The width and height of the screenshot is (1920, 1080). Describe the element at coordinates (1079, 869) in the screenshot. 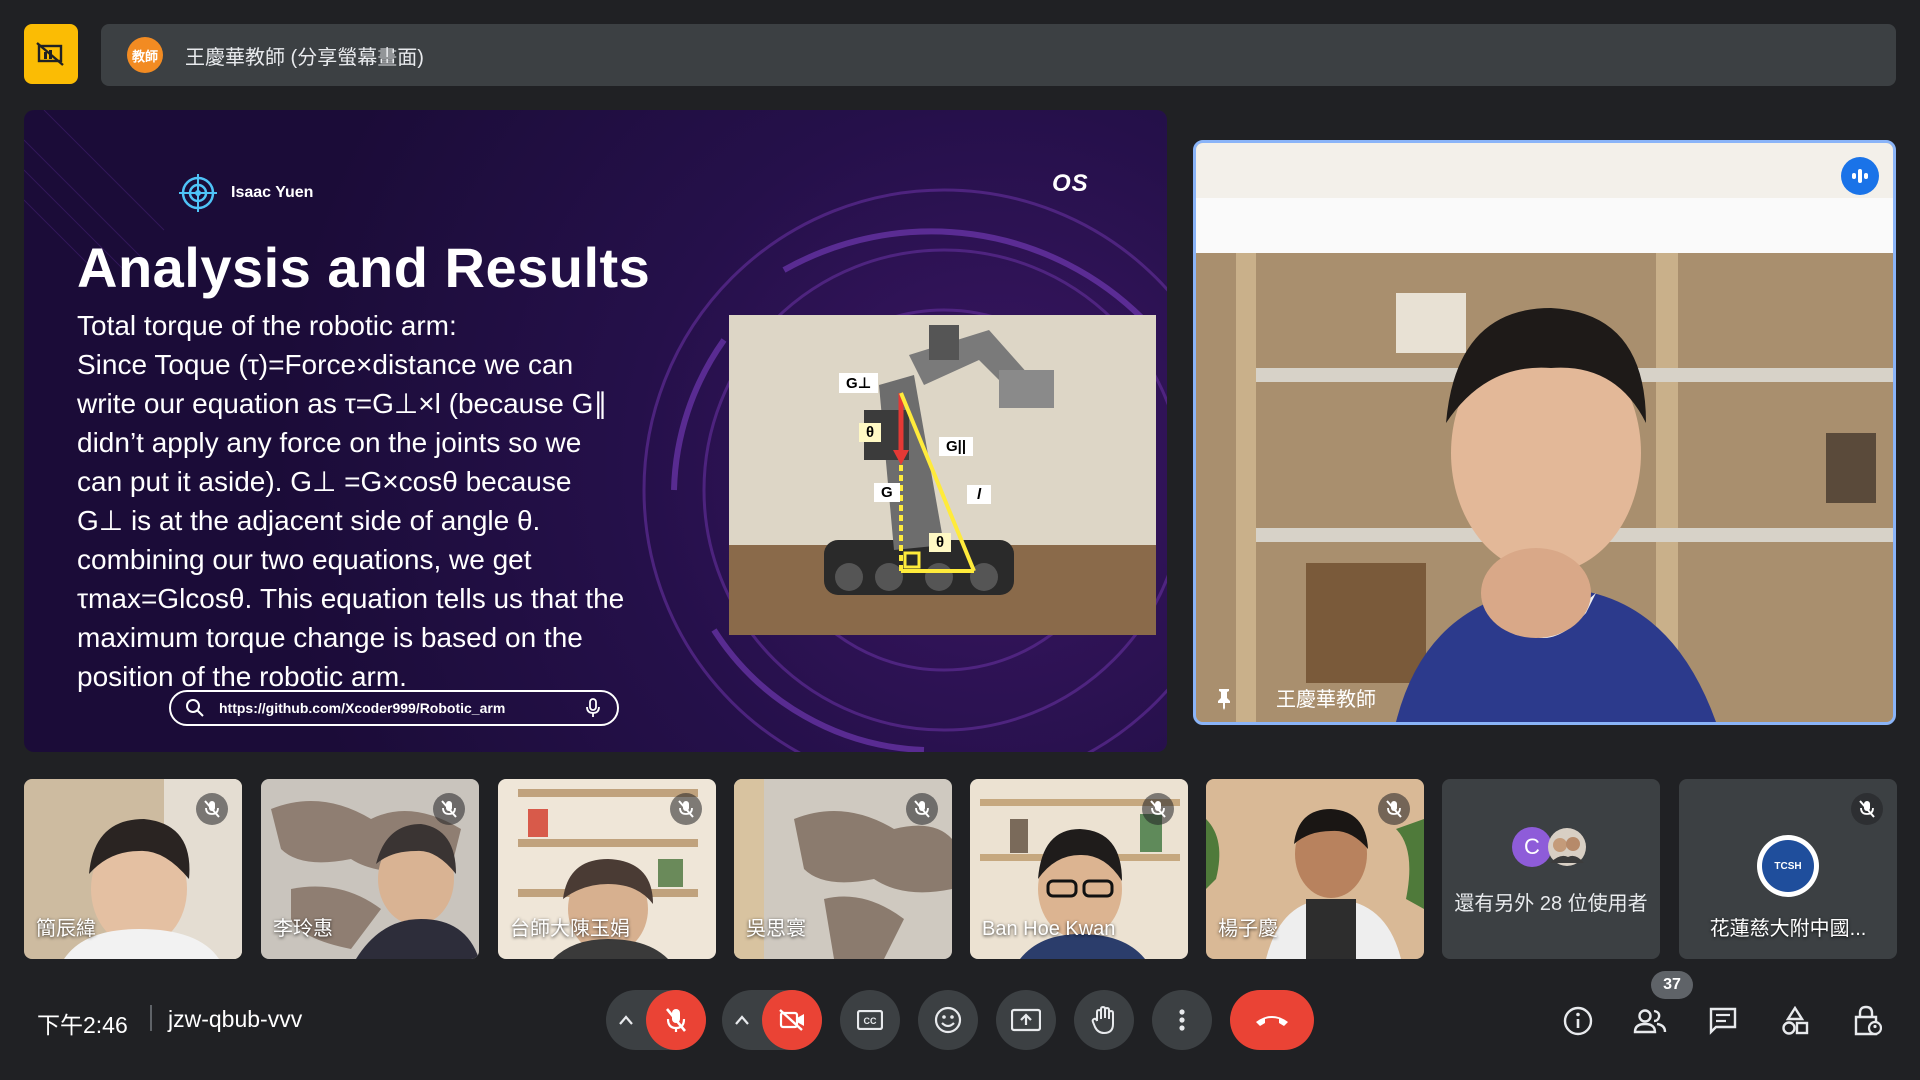

I see `participant-tile: Ban Hoe Kwan` at that location.